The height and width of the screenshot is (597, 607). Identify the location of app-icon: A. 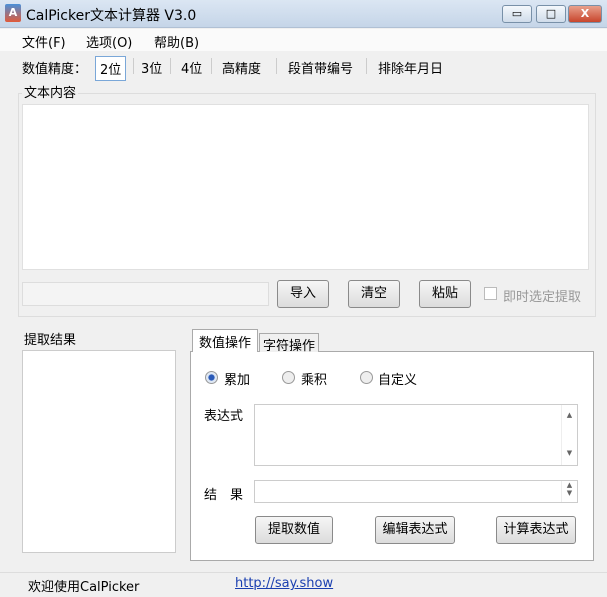
(13, 13).